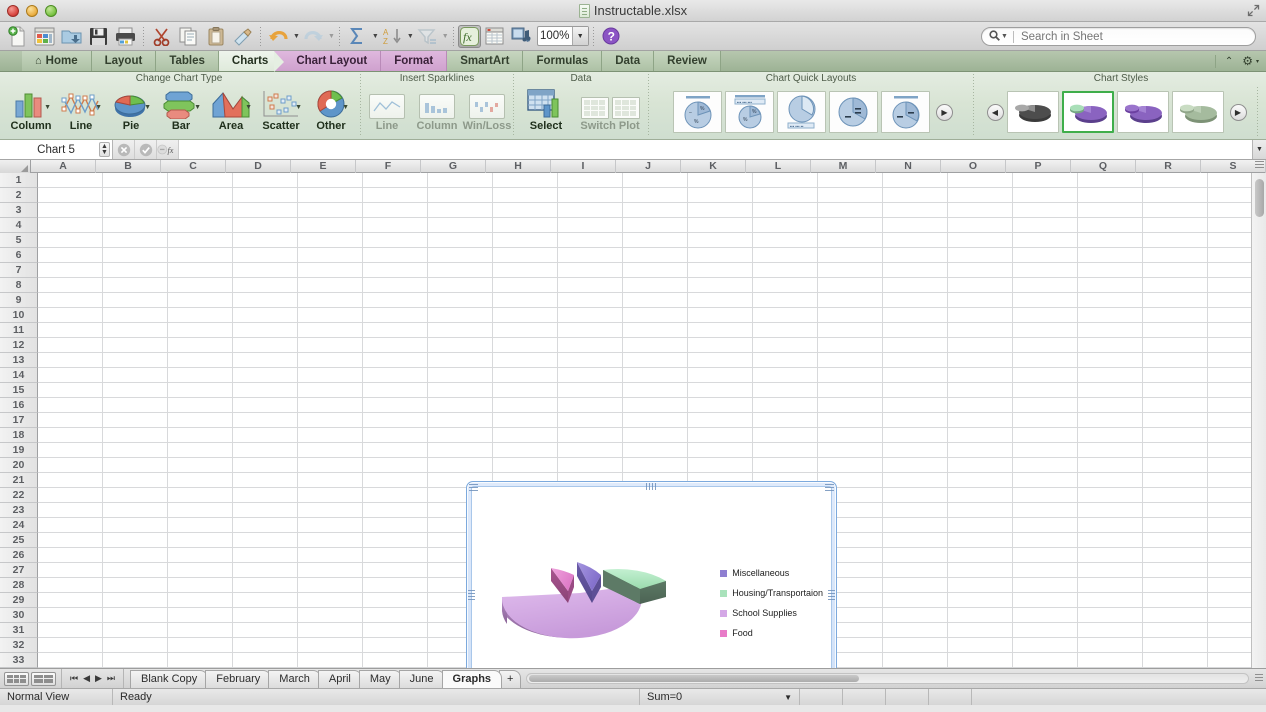 The image size is (1266, 712). What do you see at coordinates (485, 61) in the screenshot?
I see `tab-smartart: SmartArt` at bounding box center [485, 61].